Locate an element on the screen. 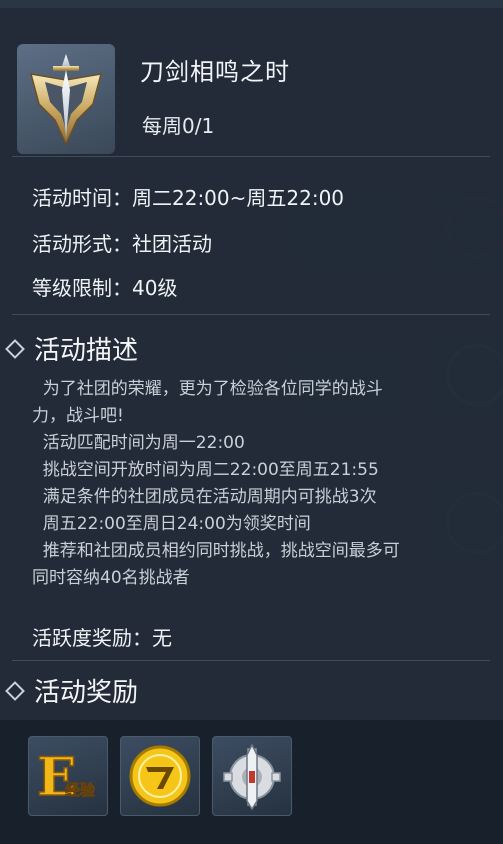 This screenshot has width=503, height=844. coin-icon is located at coordinates (160, 776).